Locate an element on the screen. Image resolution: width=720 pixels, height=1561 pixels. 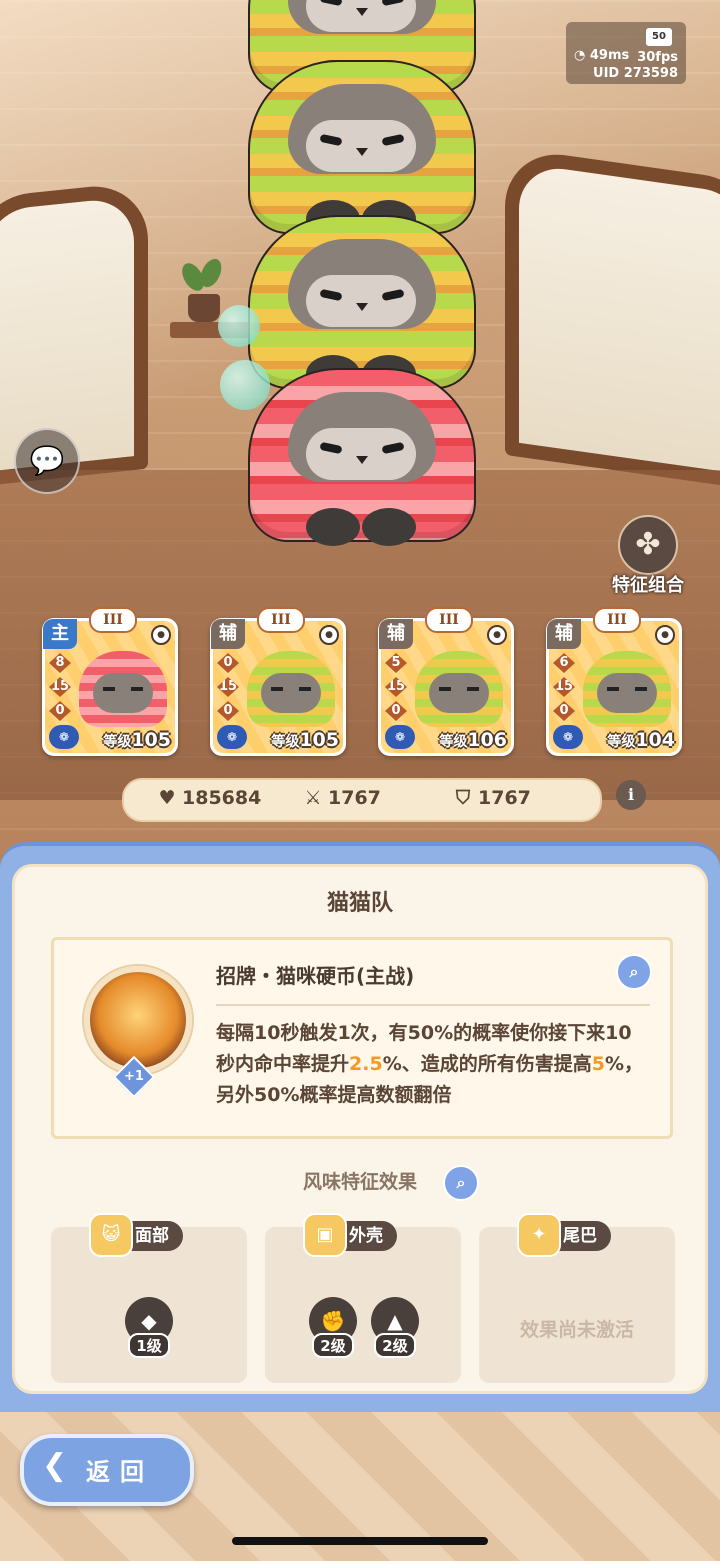
team-card: 辅 III ● 6 15 0 ❁ 等级104 is located at coordinates (614, 681).